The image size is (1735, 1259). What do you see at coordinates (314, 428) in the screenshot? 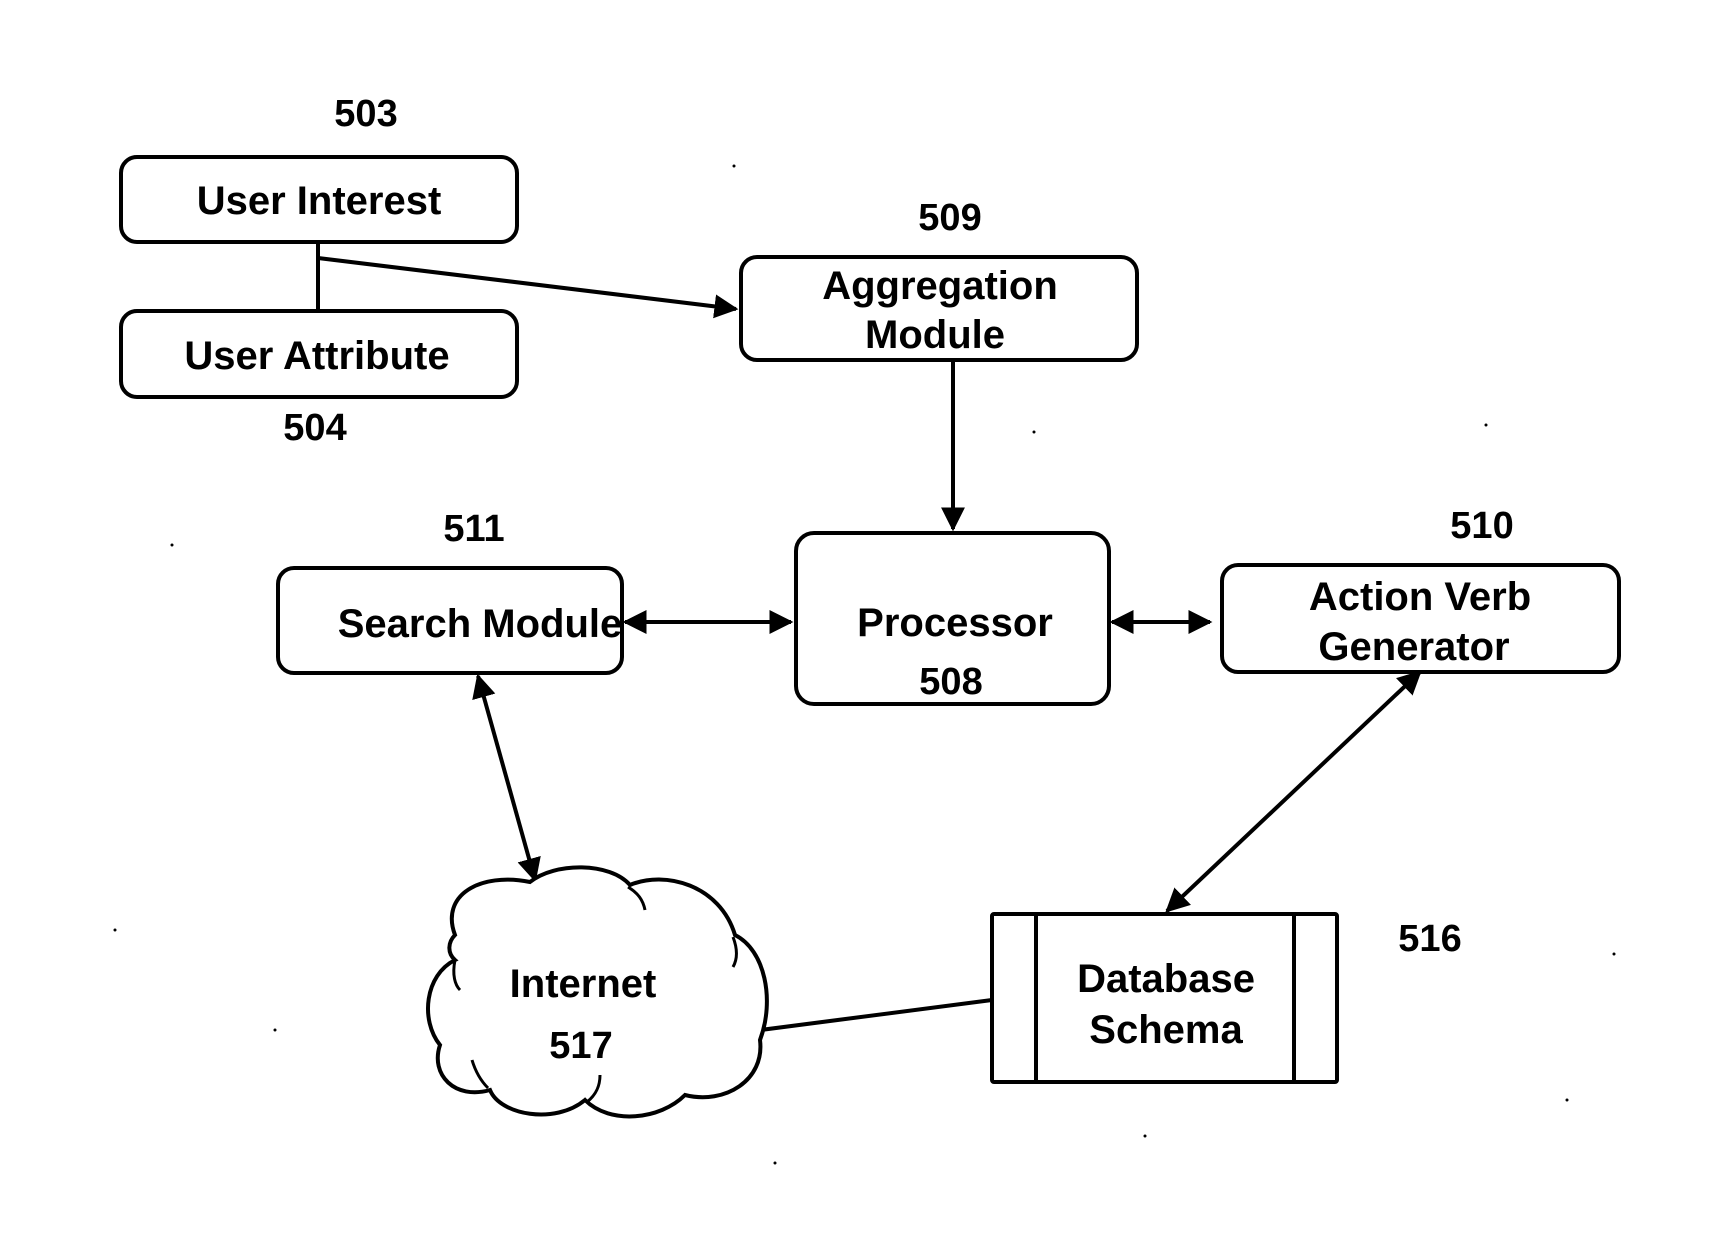
I see `ref-504: 504` at bounding box center [314, 428].